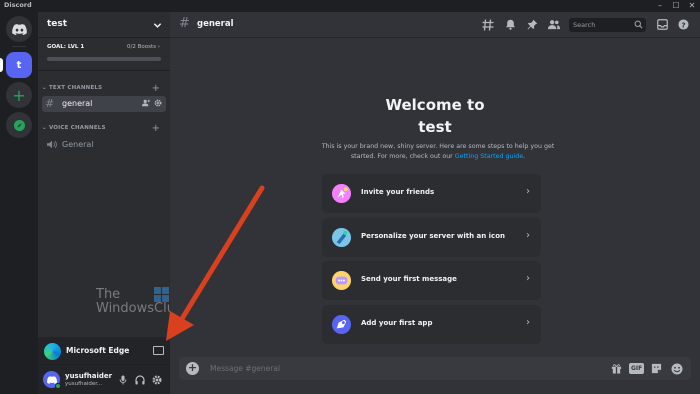 This screenshot has height=394, width=700. What do you see at coordinates (215, 24) in the screenshot?
I see `channel-title: general` at bounding box center [215, 24].